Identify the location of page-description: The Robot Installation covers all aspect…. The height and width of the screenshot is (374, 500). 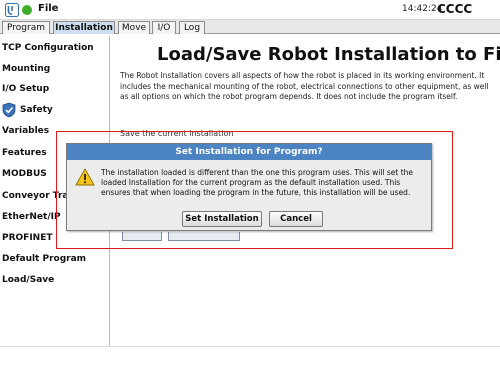
(304, 86).